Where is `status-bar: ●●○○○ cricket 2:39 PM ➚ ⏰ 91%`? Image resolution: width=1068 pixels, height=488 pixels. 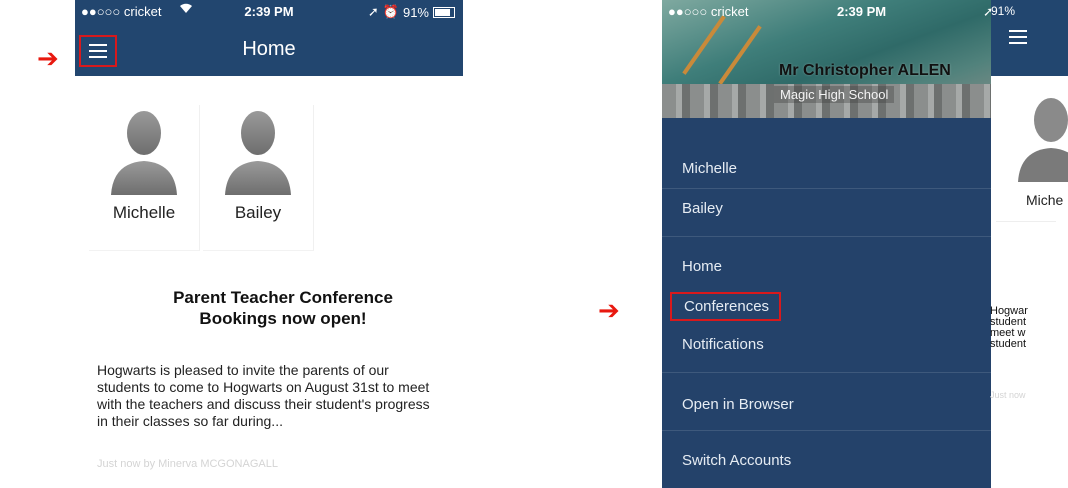 status-bar: ●●○○○ cricket 2:39 PM ➚ ⏰ 91% is located at coordinates (269, 11).